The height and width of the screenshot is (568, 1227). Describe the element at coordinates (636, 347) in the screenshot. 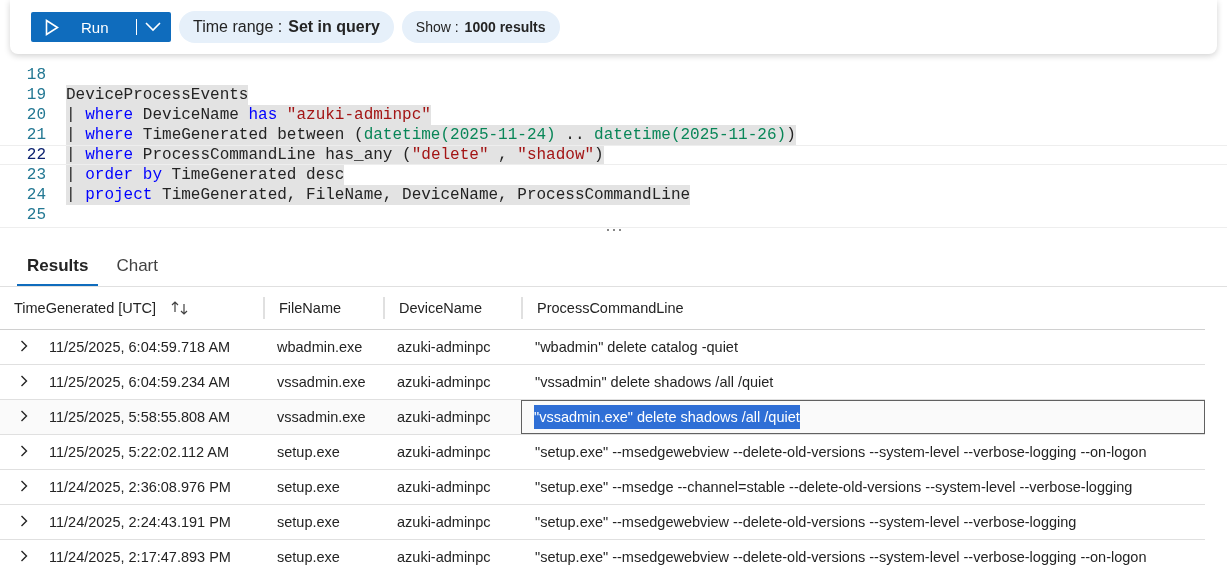

I see `table-cell: "wbadmin" delete catalog -quiet` at that location.